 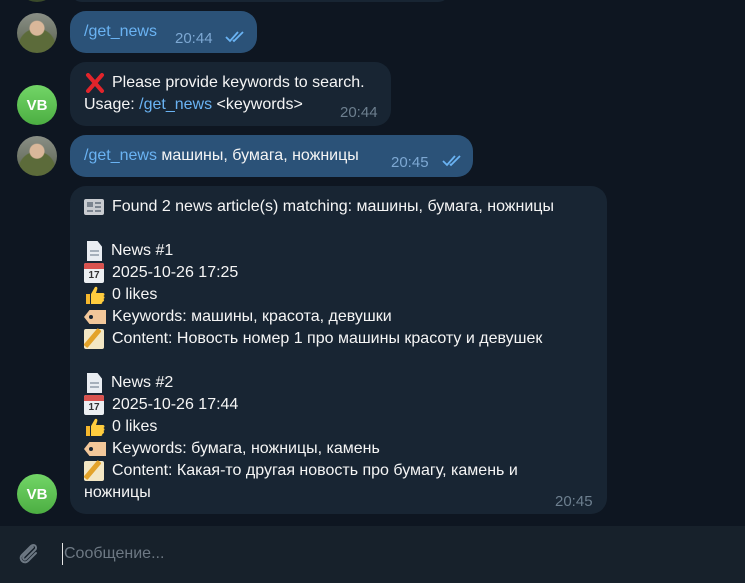 What do you see at coordinates (175, 272) in the screenshot?
I see `news-date: 2025-10-26 17:25` at bounding box center [175, 272].